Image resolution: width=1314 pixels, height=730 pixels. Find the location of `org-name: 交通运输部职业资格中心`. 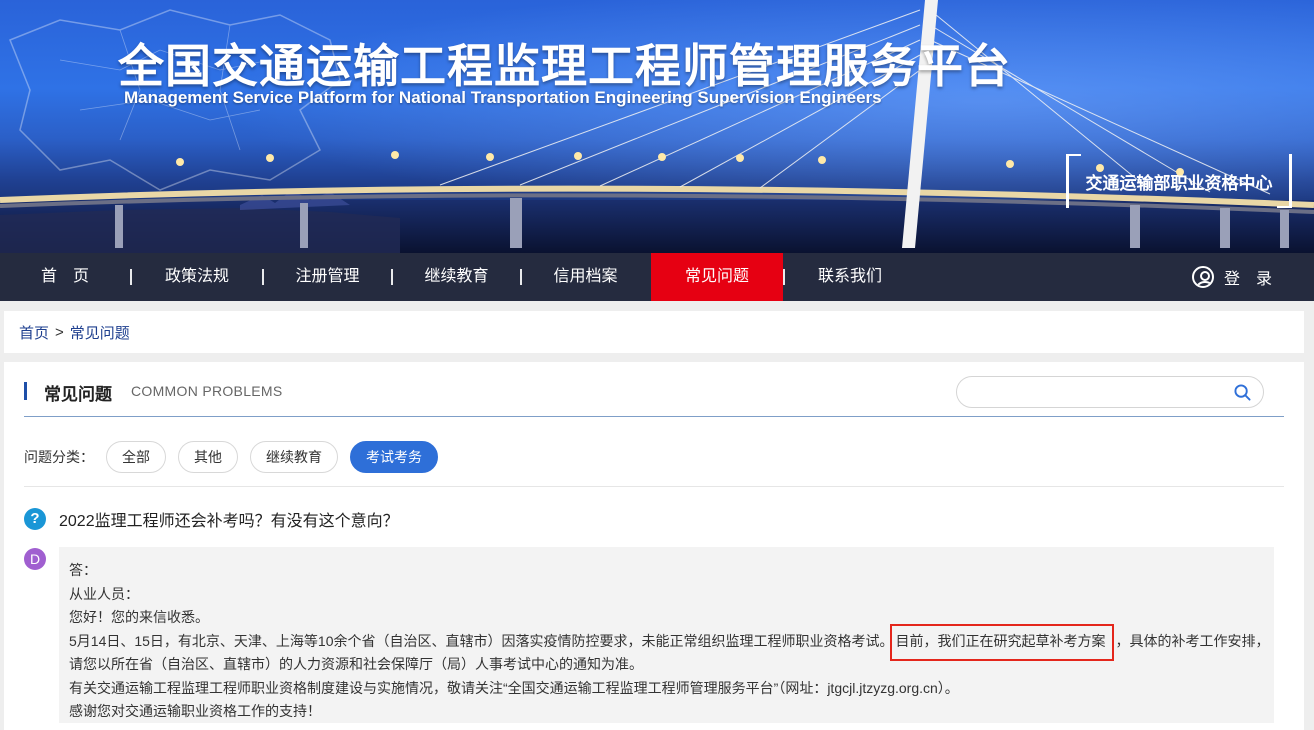

org-name: 交通运输部职业资格中心 is located at coordinates (1179, 183).